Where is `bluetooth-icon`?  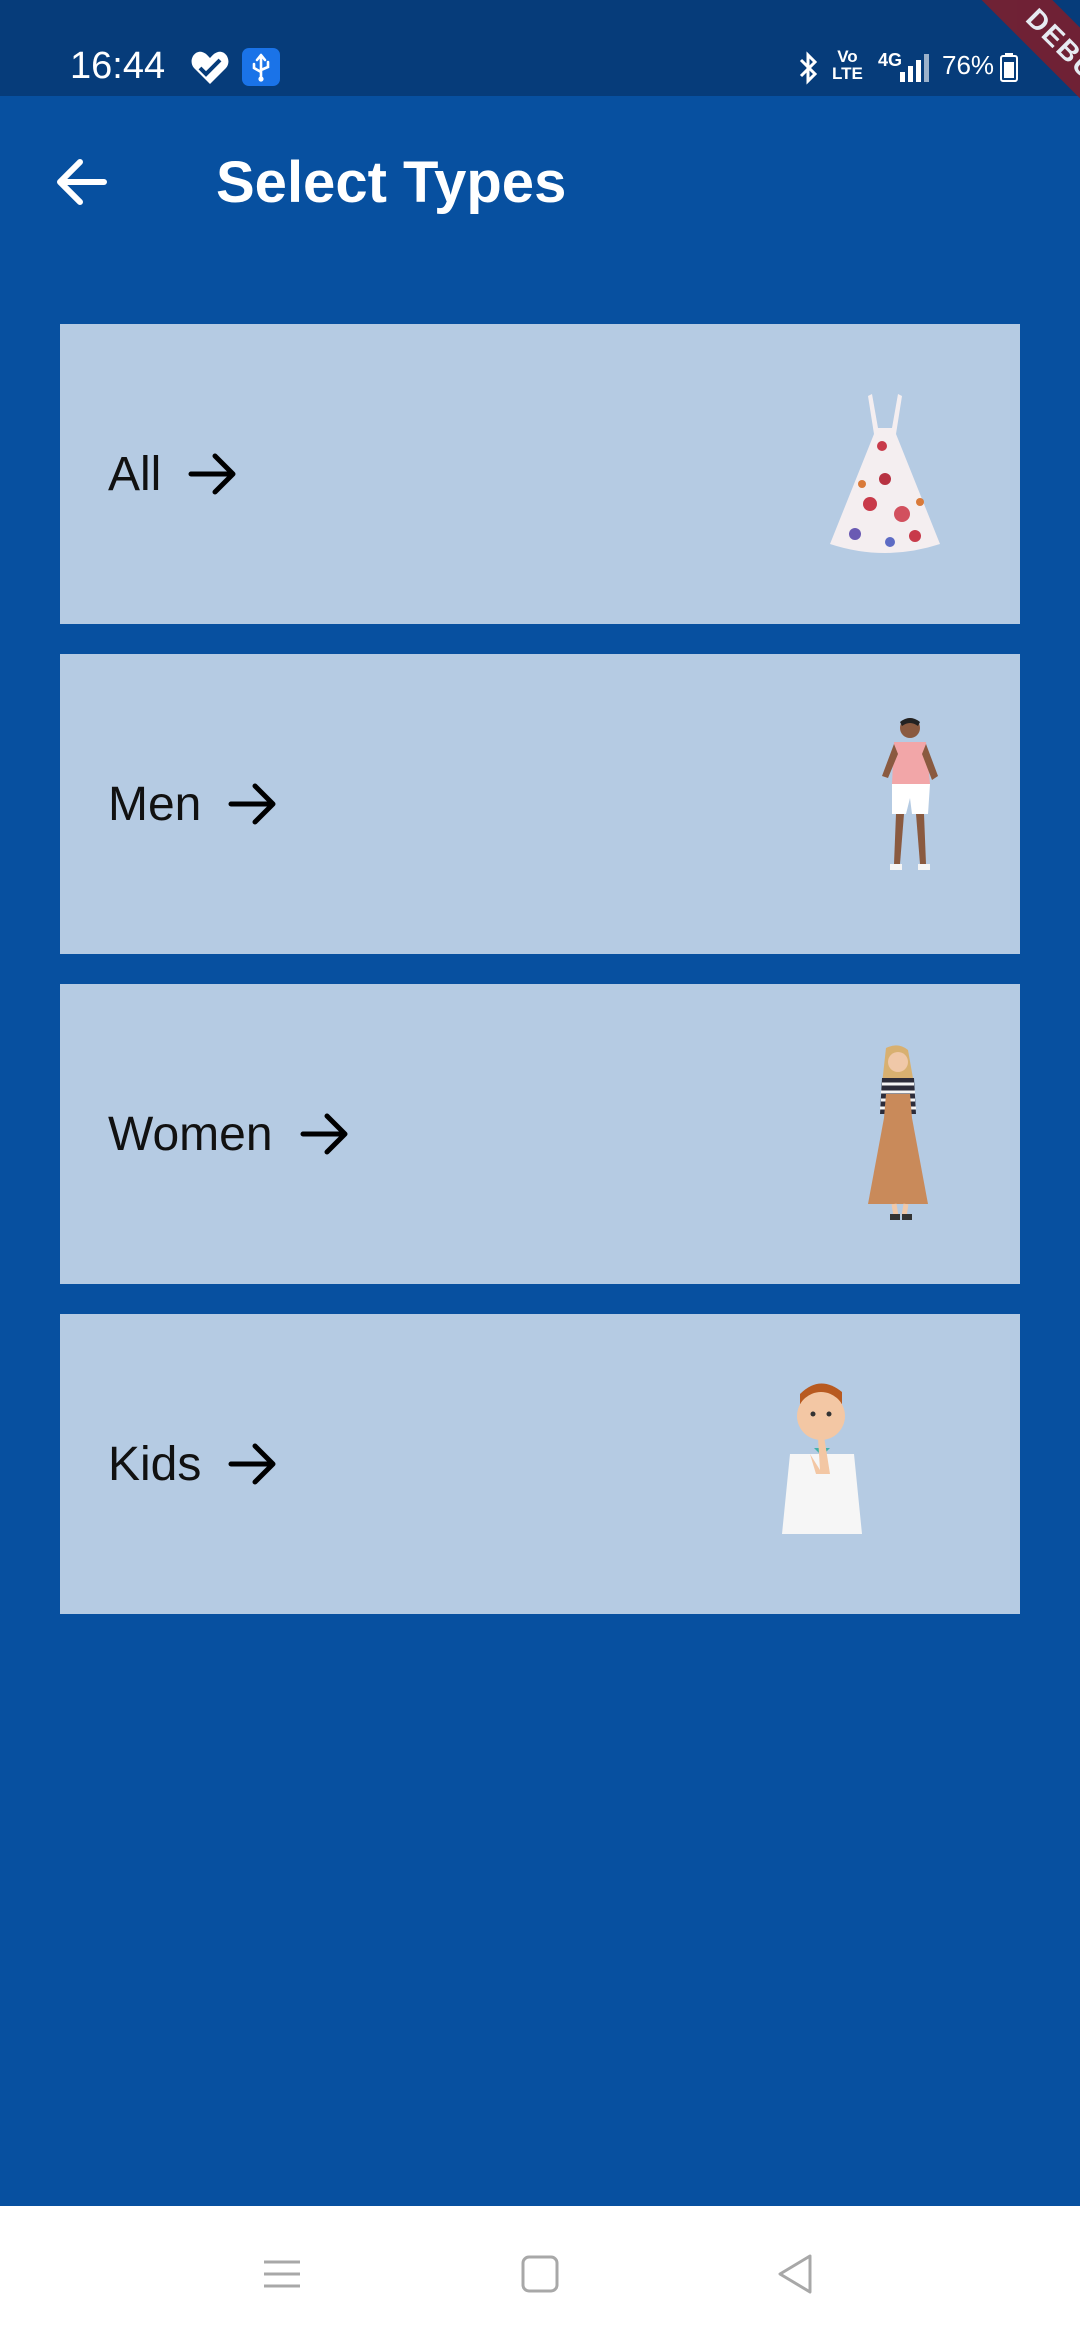
bluetooth-icon is located at coordinates (808, 68).